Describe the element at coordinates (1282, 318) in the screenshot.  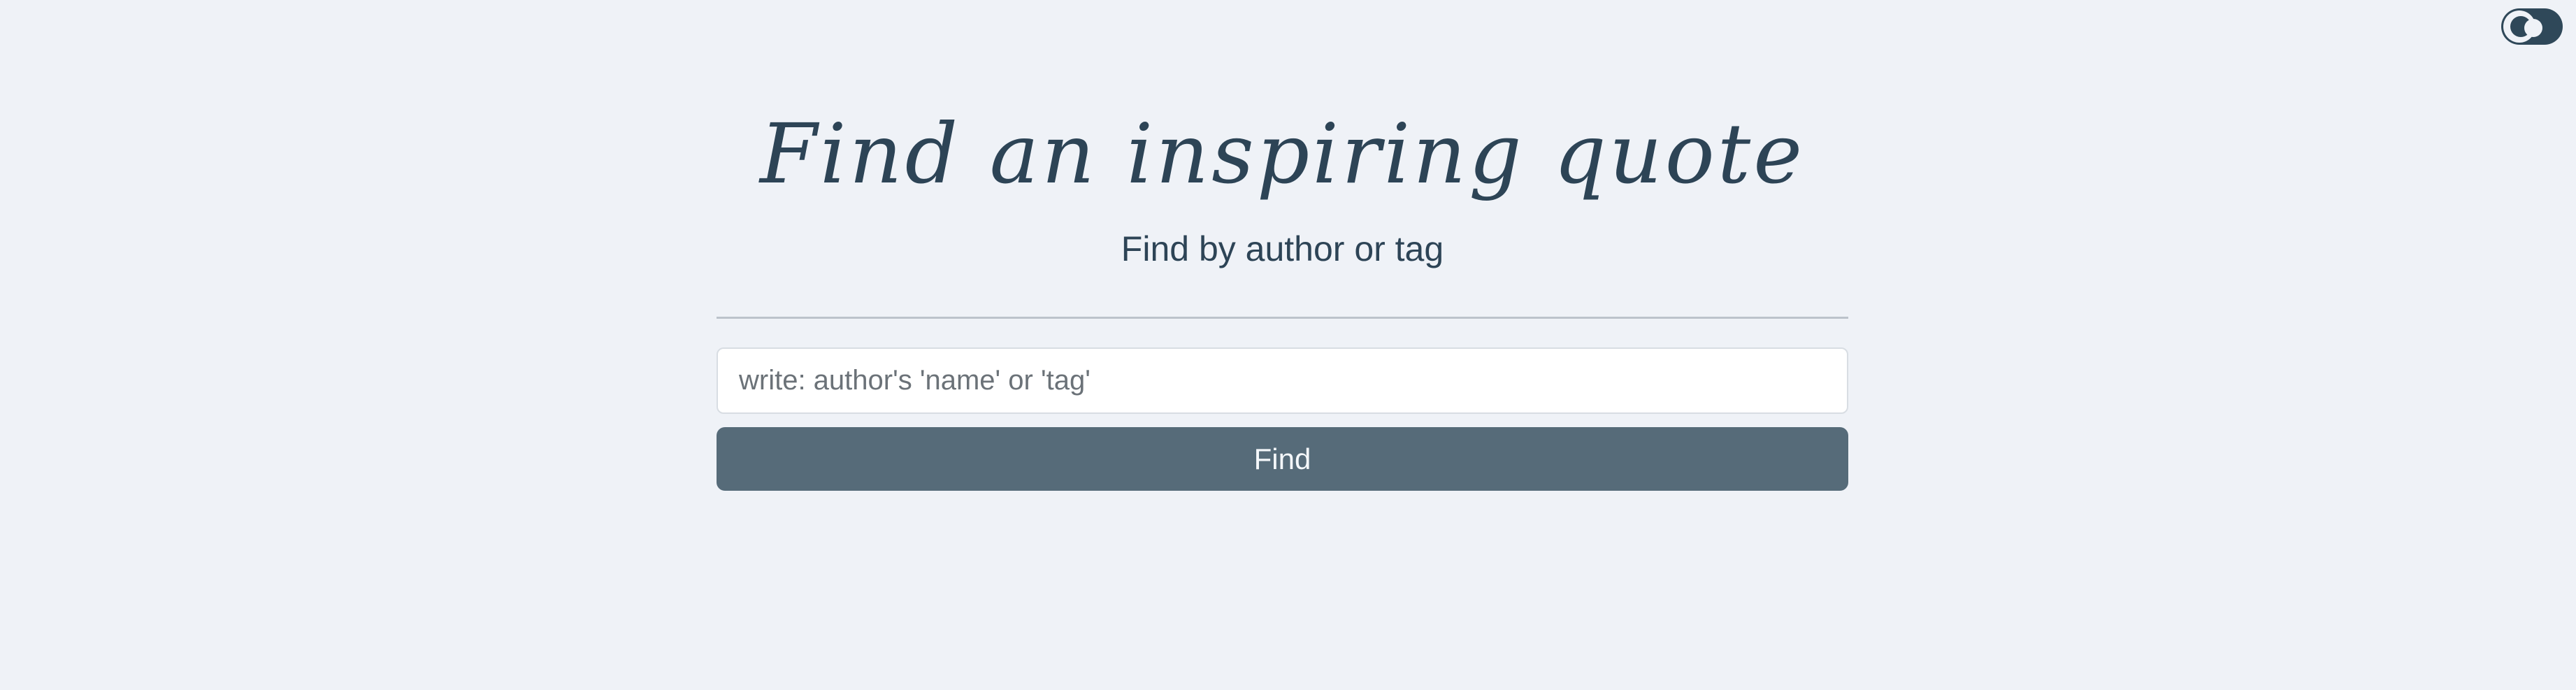
I see `divider` at that location.